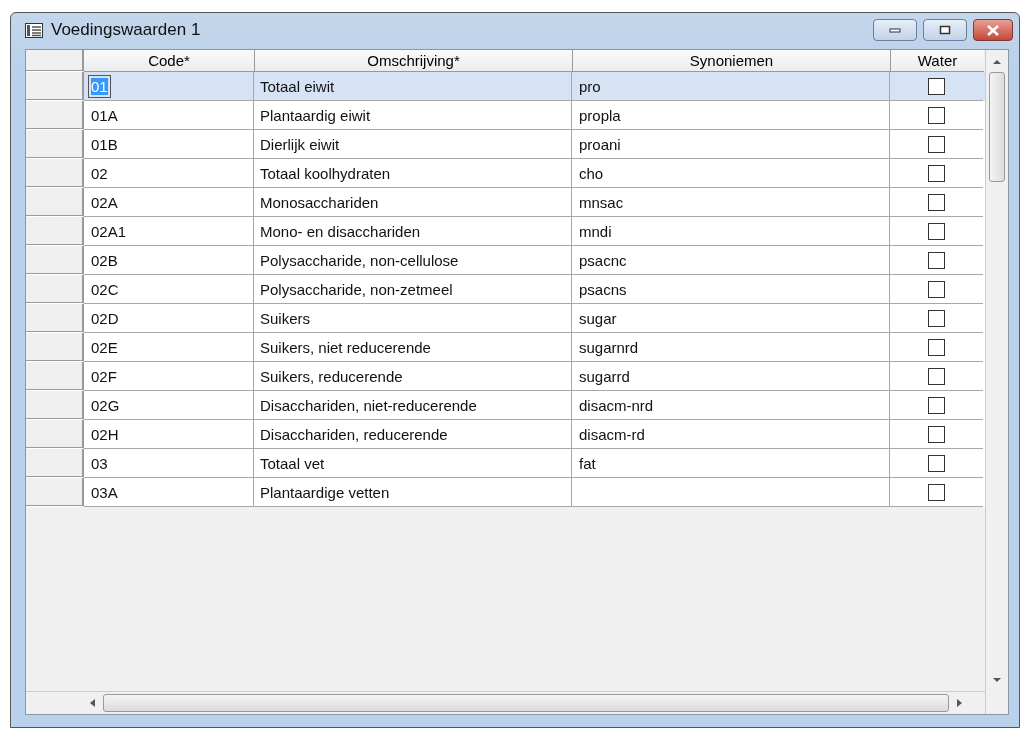 Image resolution: width=1024 pixels, height=734 pixels. What do you see at coordinates (505, 202) in the screenshot?
I see `table-row: 02A Monosacchariden mnsac` at bounding box center [505, 202].